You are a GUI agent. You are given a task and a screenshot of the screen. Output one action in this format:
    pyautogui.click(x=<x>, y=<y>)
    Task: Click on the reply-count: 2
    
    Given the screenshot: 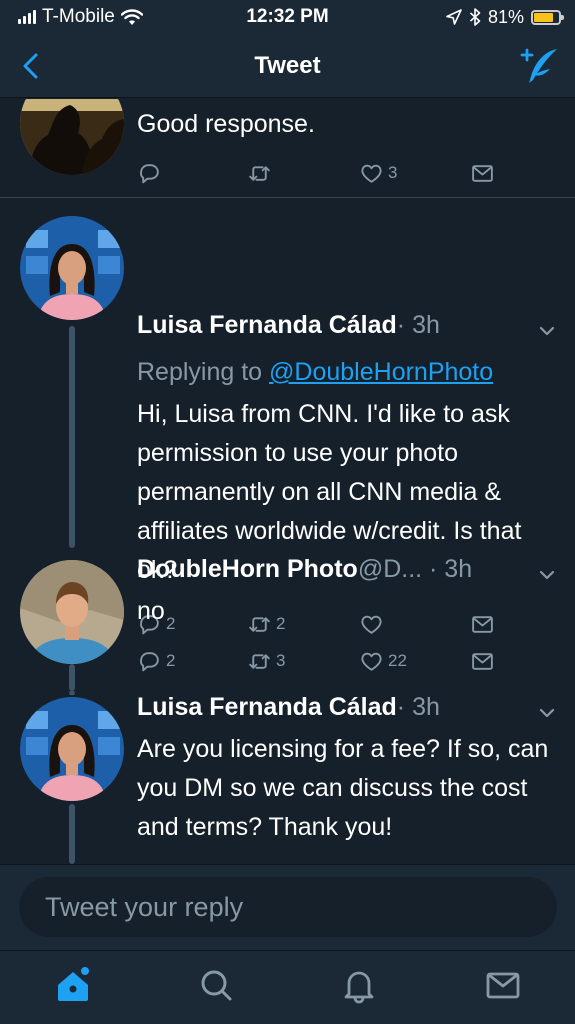 What is the action you would take?
    pyautogui.click(x=171, y=660)
    